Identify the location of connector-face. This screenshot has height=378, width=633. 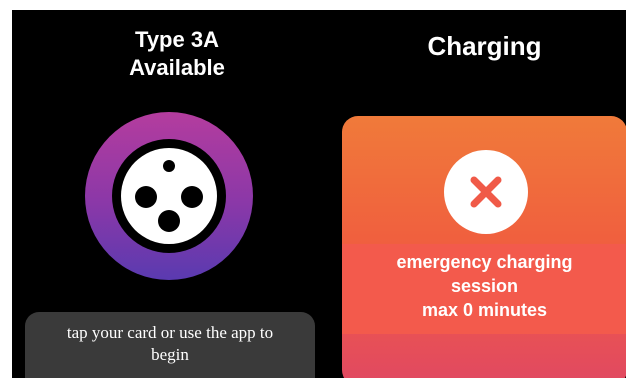
(169, 196).